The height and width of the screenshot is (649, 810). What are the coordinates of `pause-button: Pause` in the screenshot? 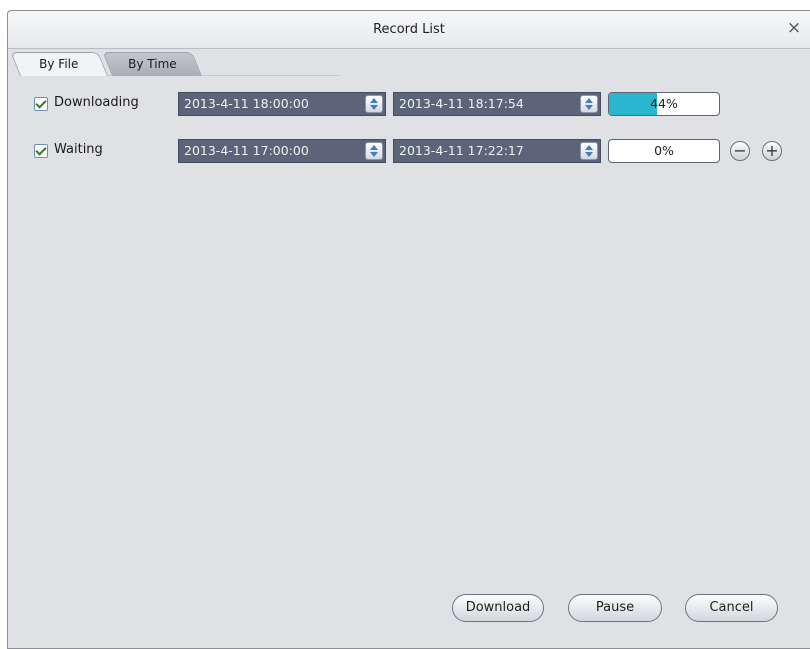 It's located at (615, 608).